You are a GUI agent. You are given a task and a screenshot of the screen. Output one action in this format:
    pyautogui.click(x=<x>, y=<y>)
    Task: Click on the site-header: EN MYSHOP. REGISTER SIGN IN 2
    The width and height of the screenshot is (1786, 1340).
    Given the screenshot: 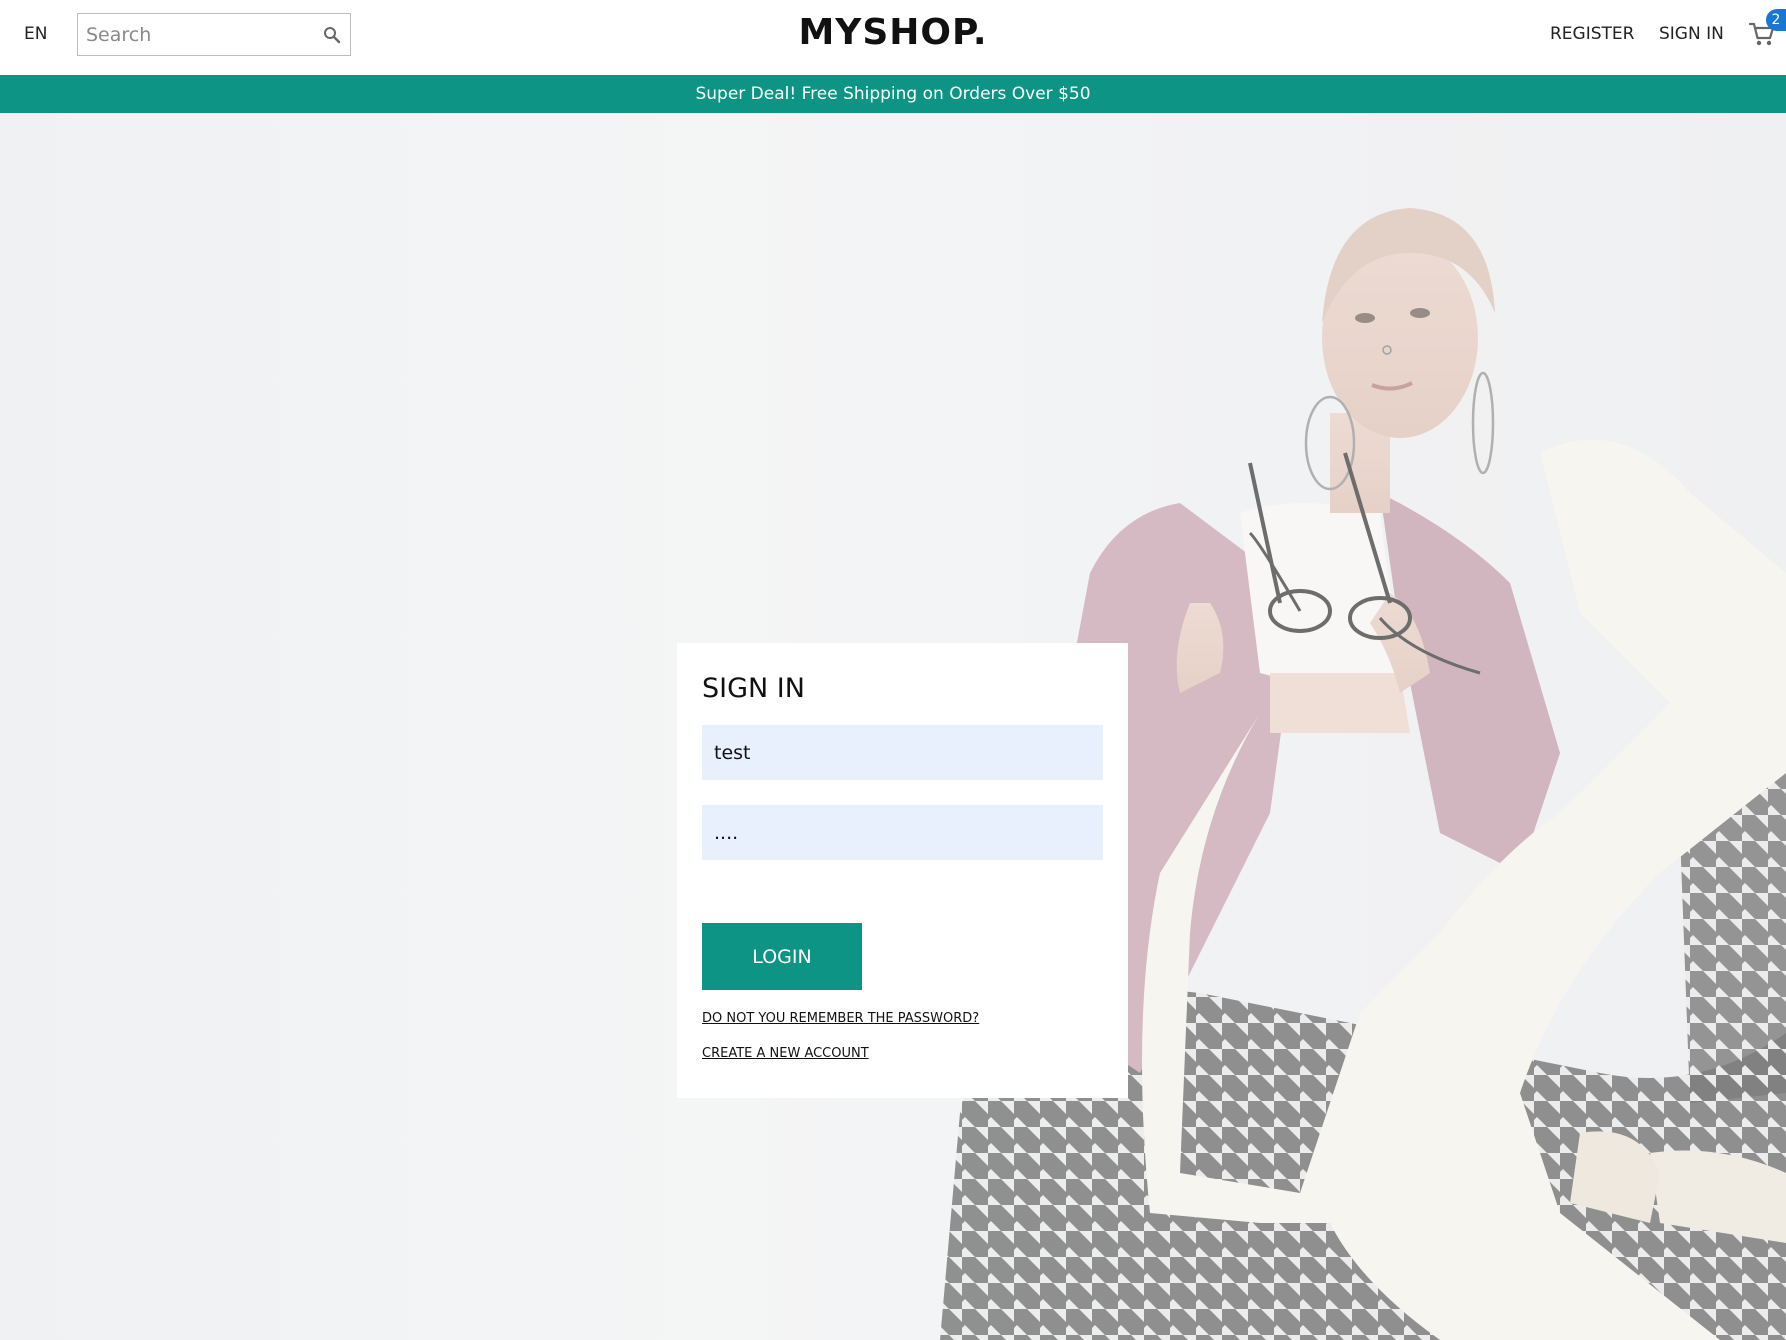 What is the action you would take?
    pyautogui.click(x=893, y=37)
    